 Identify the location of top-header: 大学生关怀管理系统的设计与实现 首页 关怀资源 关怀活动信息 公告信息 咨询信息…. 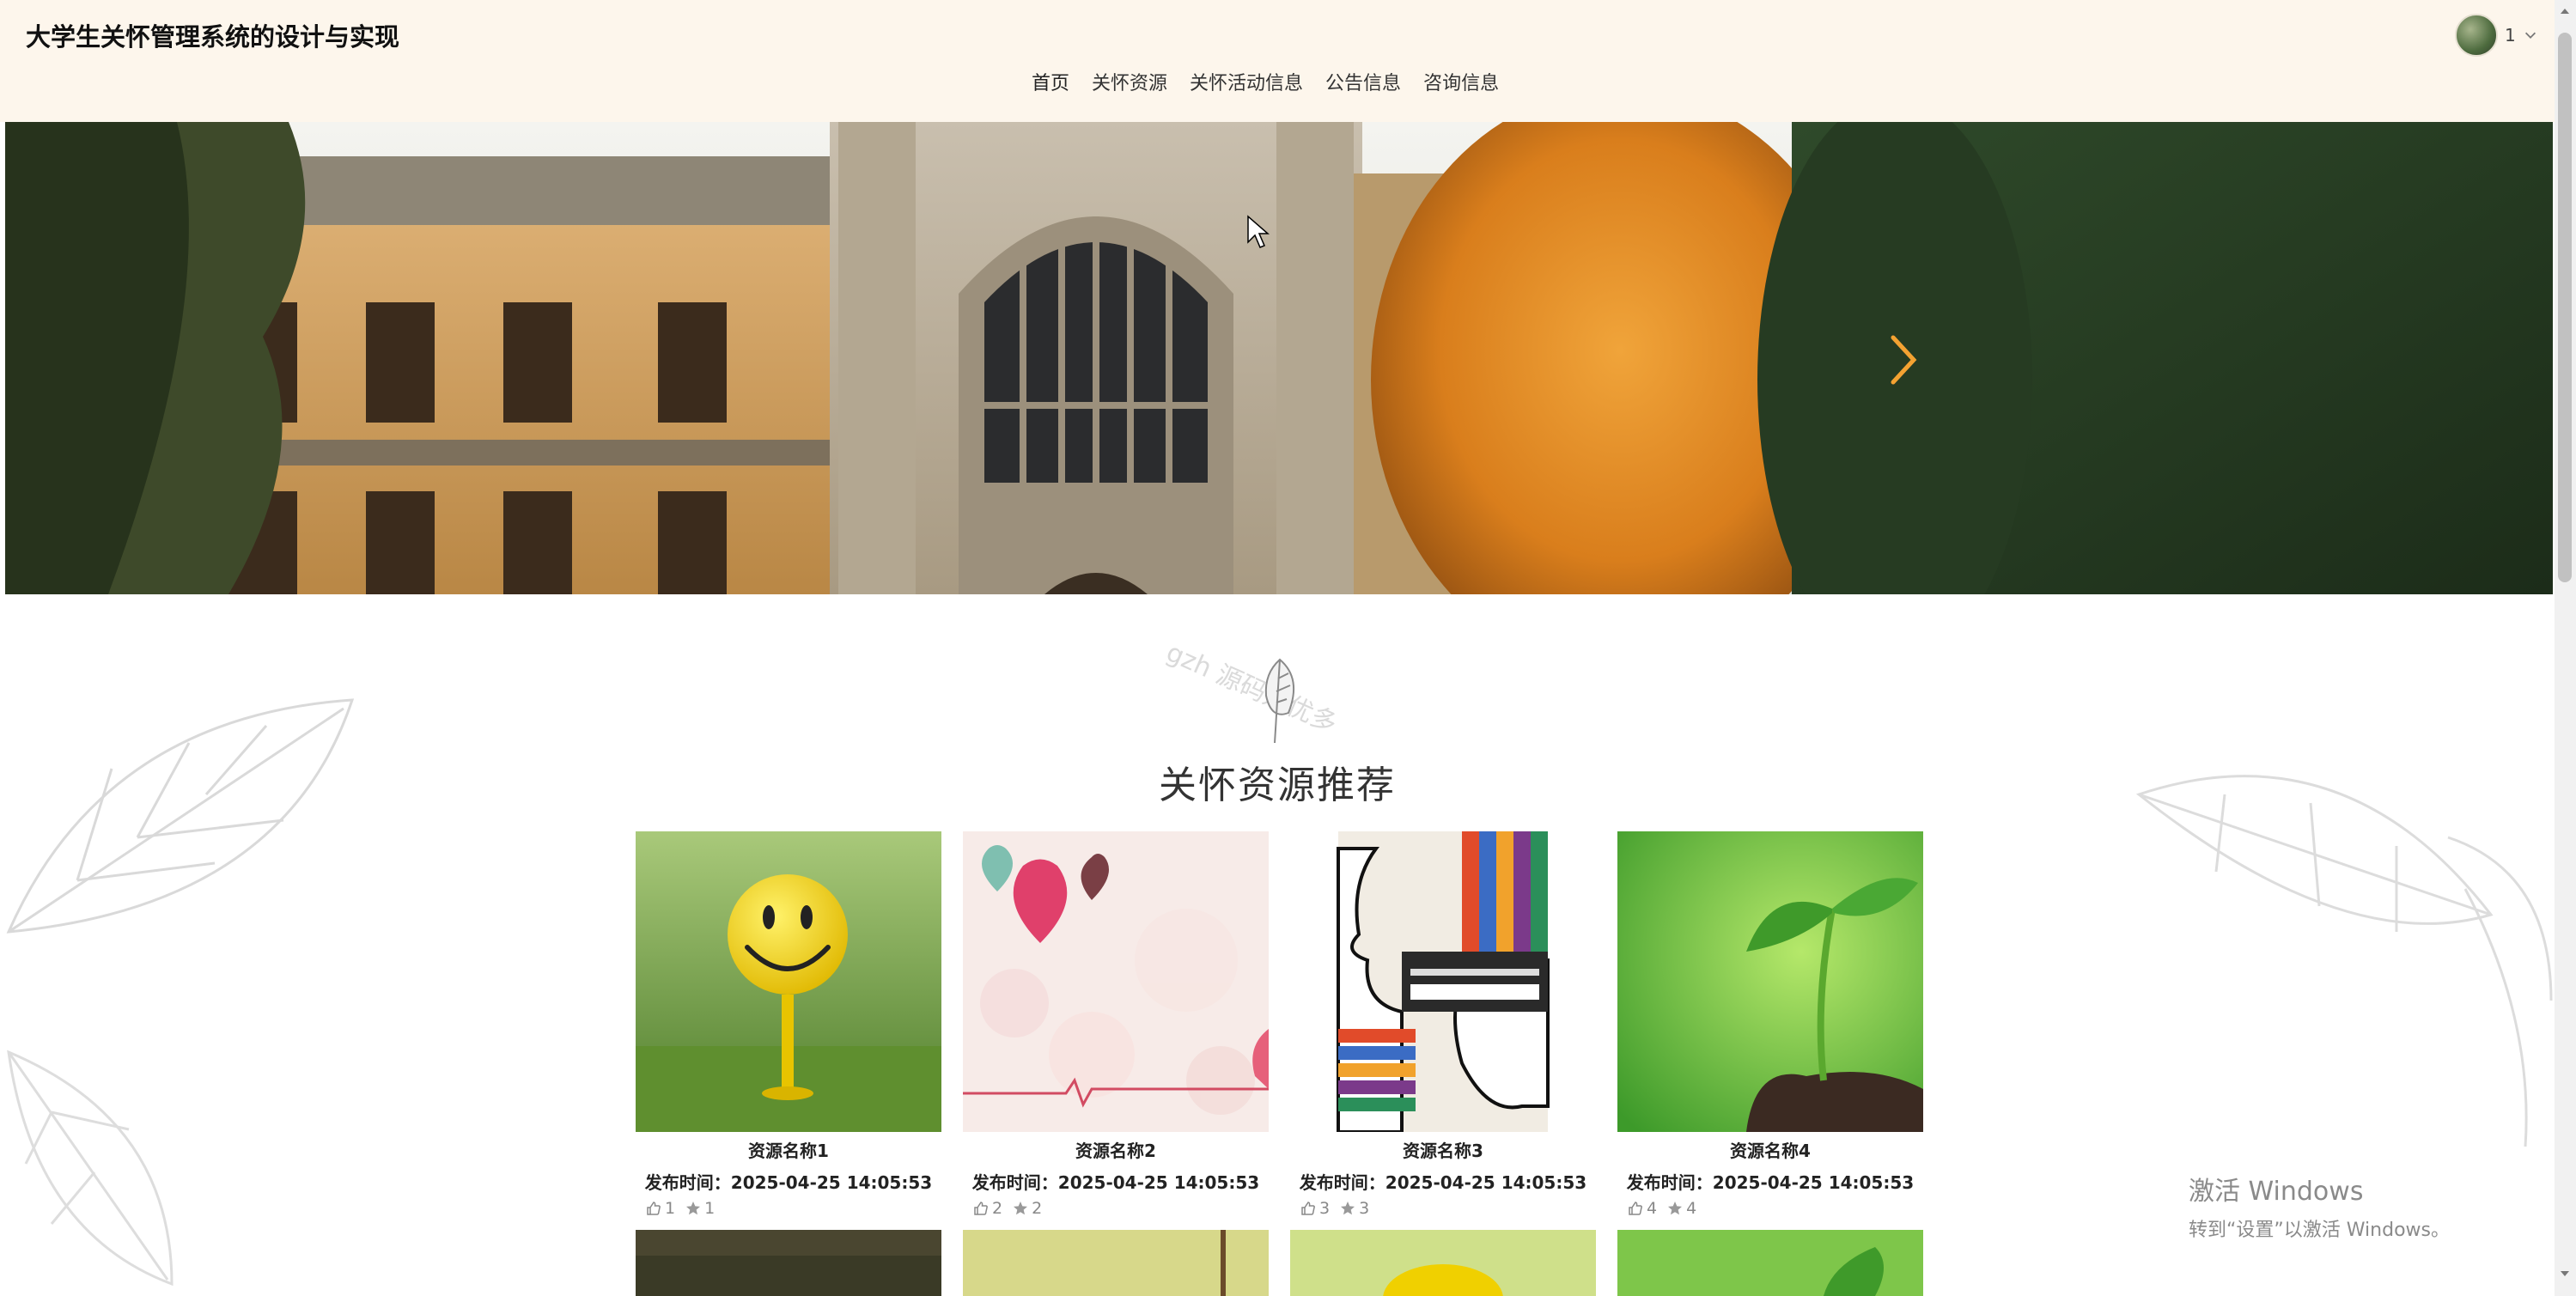
(1288, 61).